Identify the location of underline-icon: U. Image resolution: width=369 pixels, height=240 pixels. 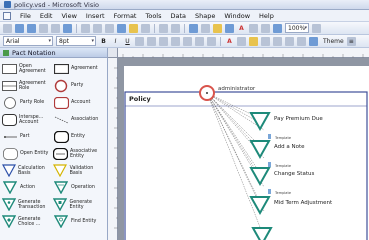
(127, 41).